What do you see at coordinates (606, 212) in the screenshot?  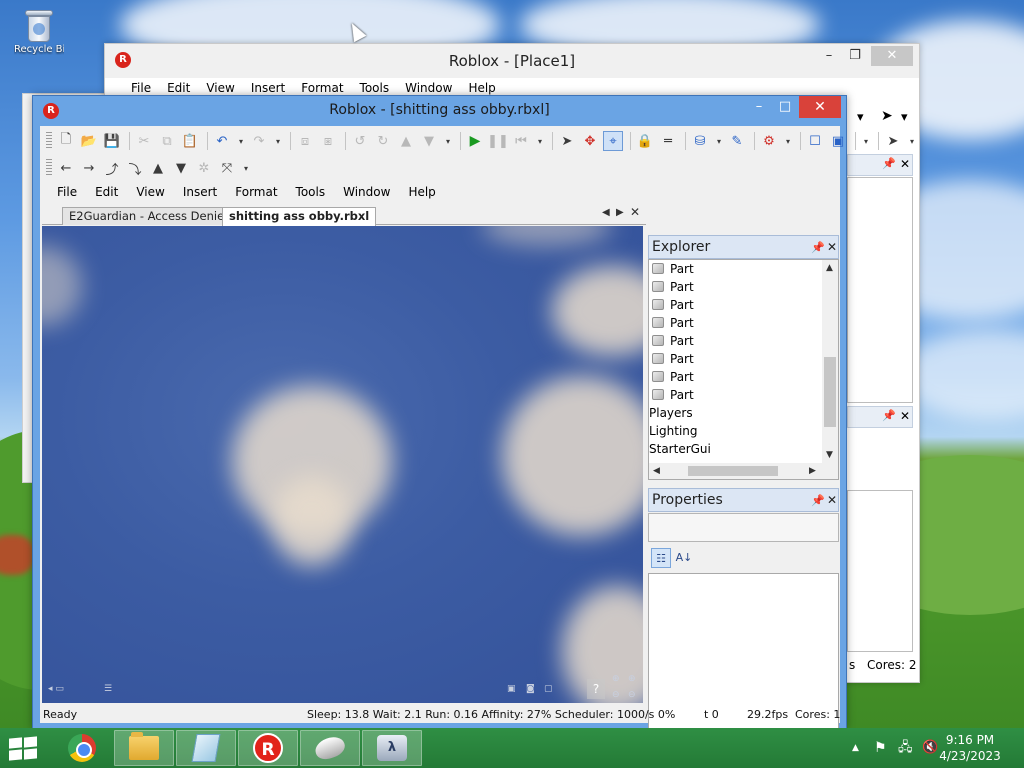 I see `tab-scroll-left-icon: ◀` at bounding box center [606, 212].